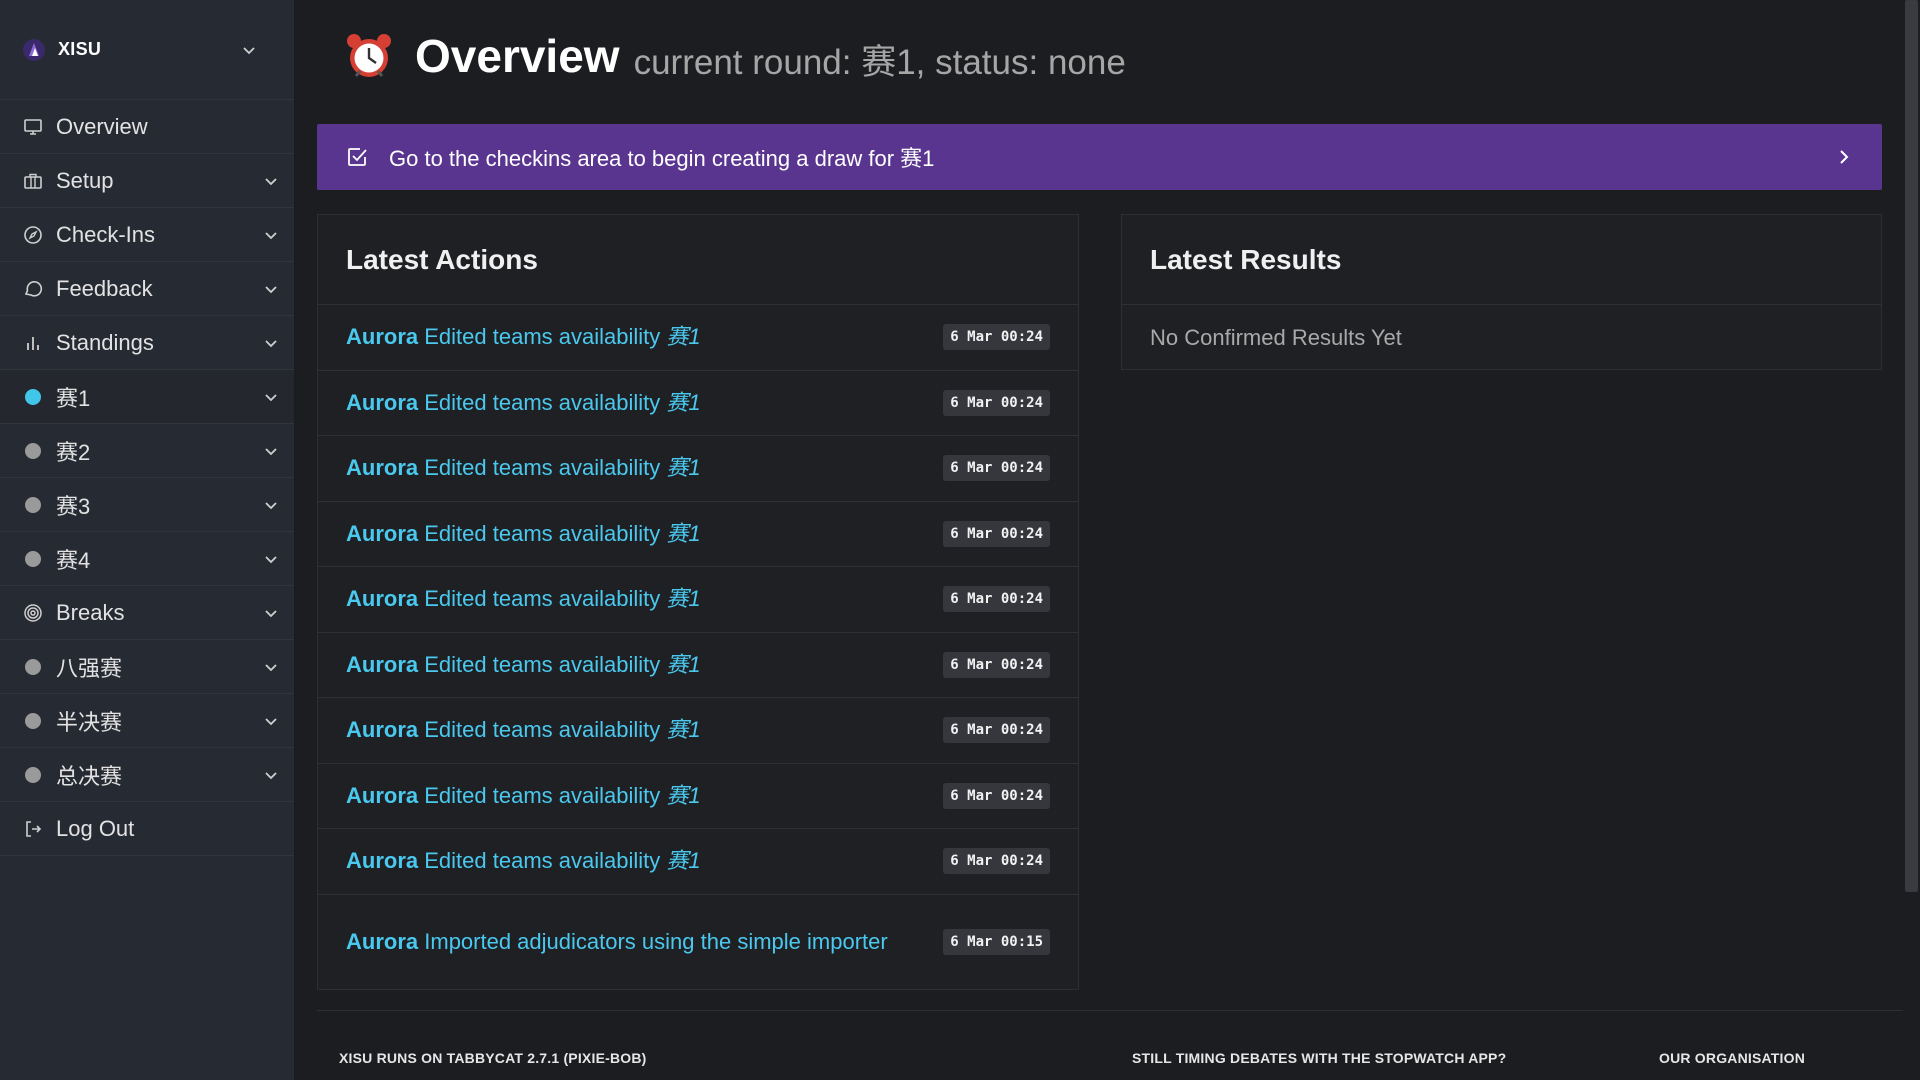 This screenshot has width=1920, height=1080. Describe the element at coordinates (147, 829) in the screenshot. I see `sidebar-item-logout: Log Out` at that location.